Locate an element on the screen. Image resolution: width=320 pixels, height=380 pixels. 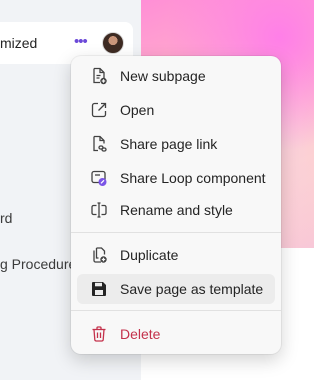
more-options-icon: ••• is located at coordinates (82, 42).